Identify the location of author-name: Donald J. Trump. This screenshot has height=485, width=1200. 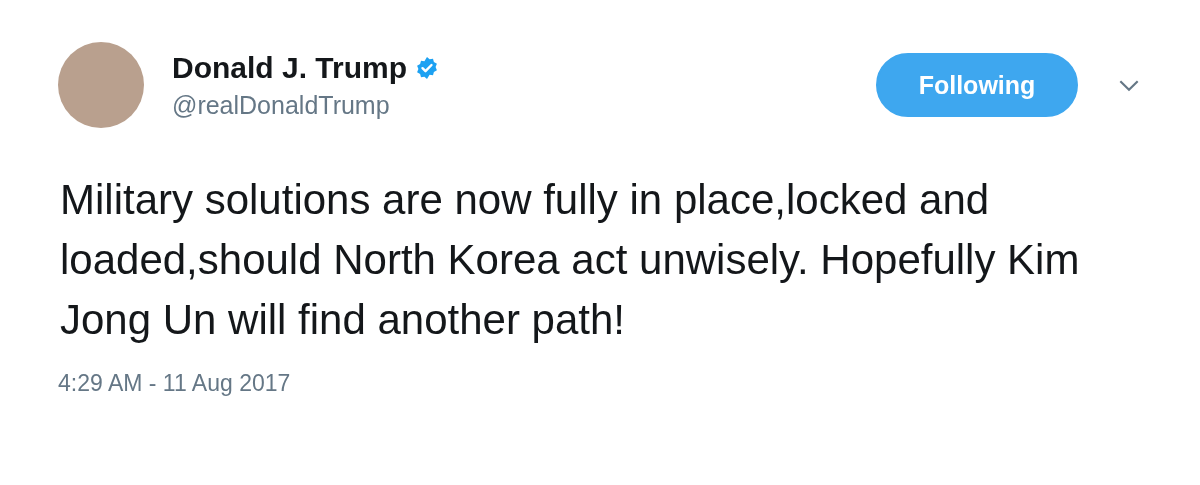
(290, 67).